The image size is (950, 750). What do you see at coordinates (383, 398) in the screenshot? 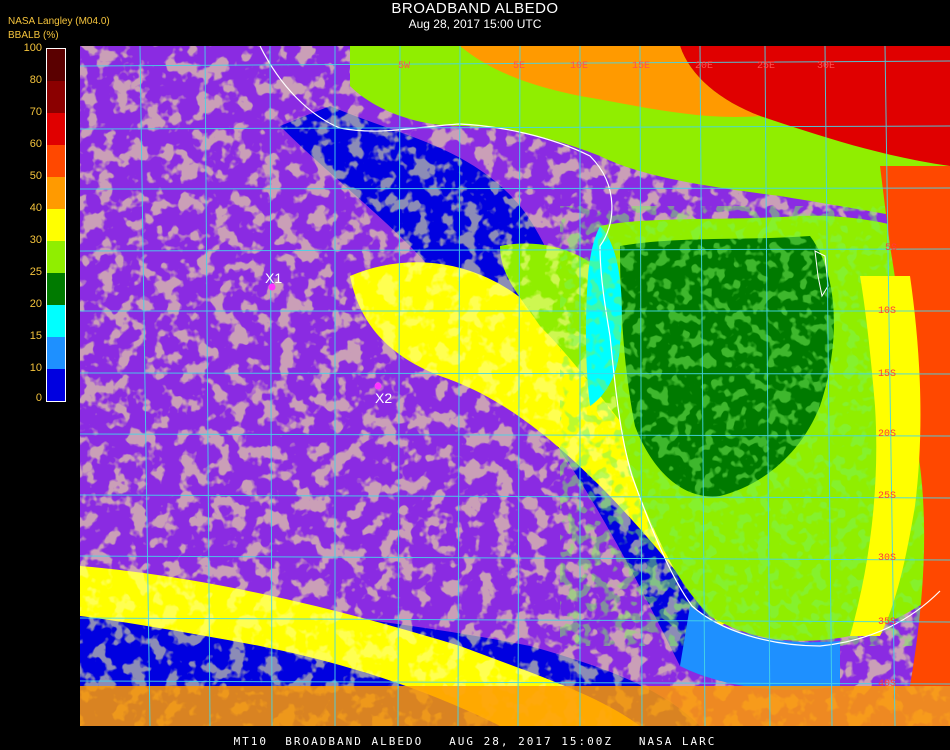
I see `marker-x2-label: X2` at bounding box center [383, 398].